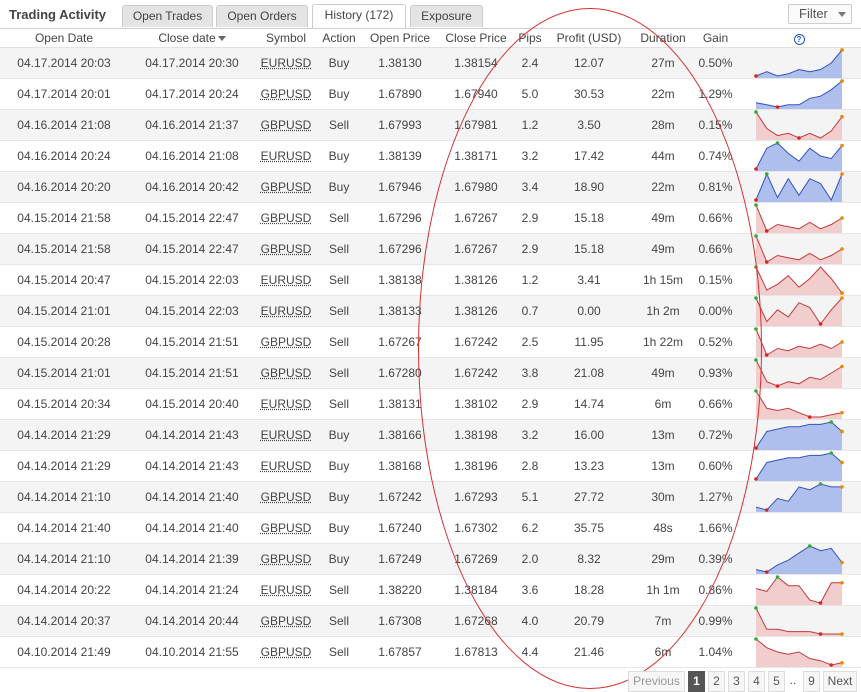  Describe the element at coordinates (715, 38) in the screenshot. I see `col-gain: Gain` at that location.